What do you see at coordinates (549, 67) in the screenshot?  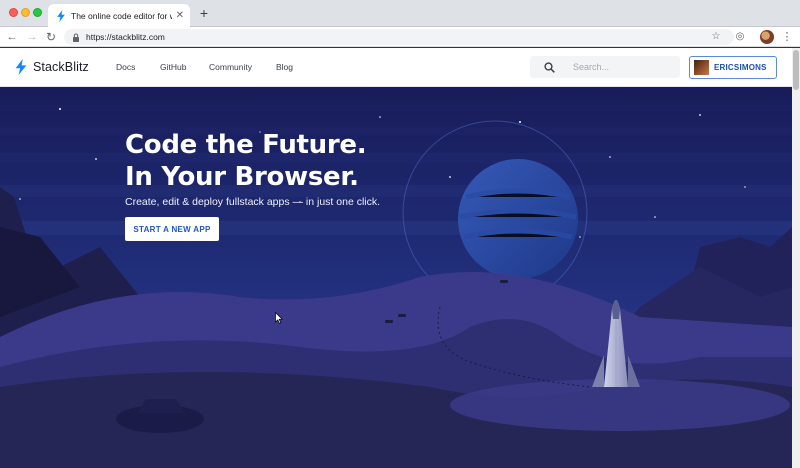 I see `search-icon` at bounding box center [549, 67].